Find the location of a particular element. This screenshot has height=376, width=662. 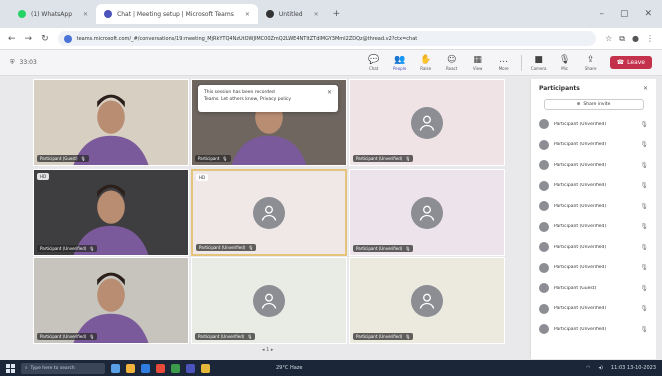

video-tile: Participant (Guest) 🎙 is located at coordinates (111, 122).